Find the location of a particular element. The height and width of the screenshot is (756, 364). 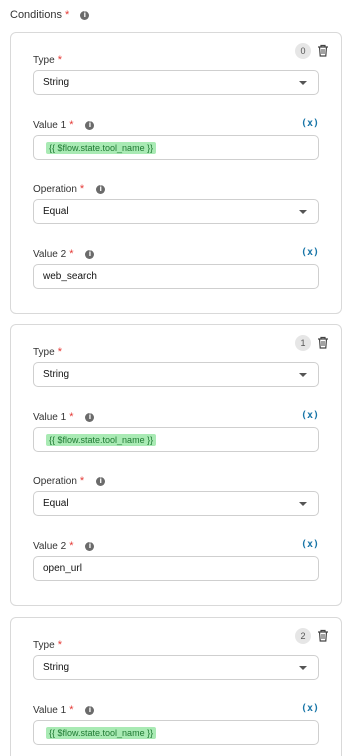

conditions-header: Conditions * i is located at coordinates (50, 15).